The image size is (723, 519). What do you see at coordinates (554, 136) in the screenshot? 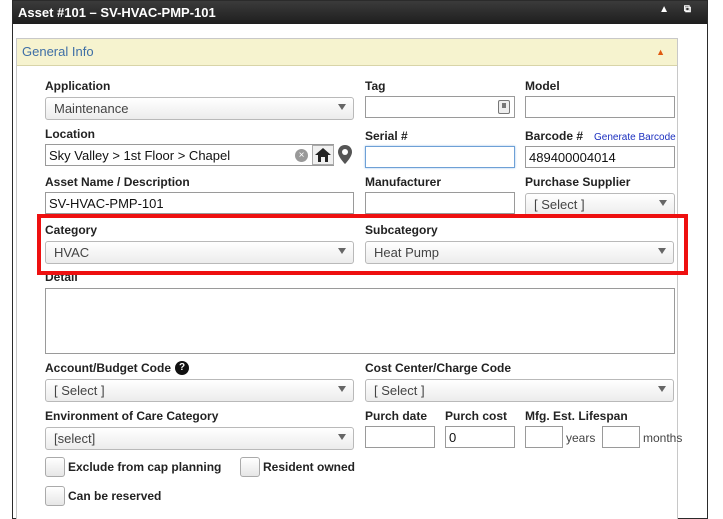
I see `barcode-label: Barcode #` at bounding box center [554, 136].